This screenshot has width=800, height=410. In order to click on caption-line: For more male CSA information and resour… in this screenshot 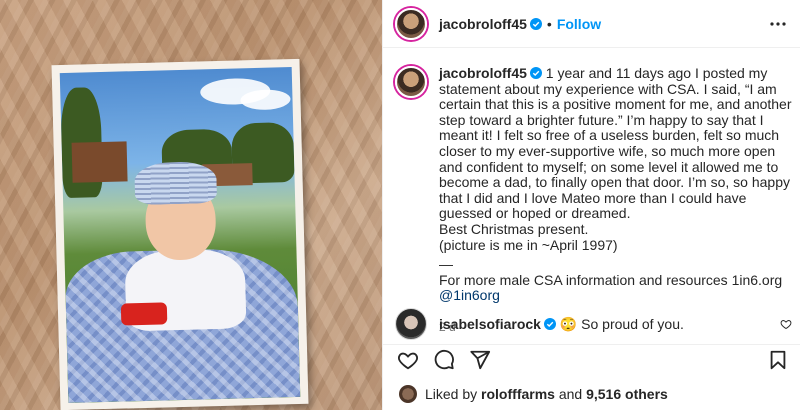, I will do `click(617, 287)`.